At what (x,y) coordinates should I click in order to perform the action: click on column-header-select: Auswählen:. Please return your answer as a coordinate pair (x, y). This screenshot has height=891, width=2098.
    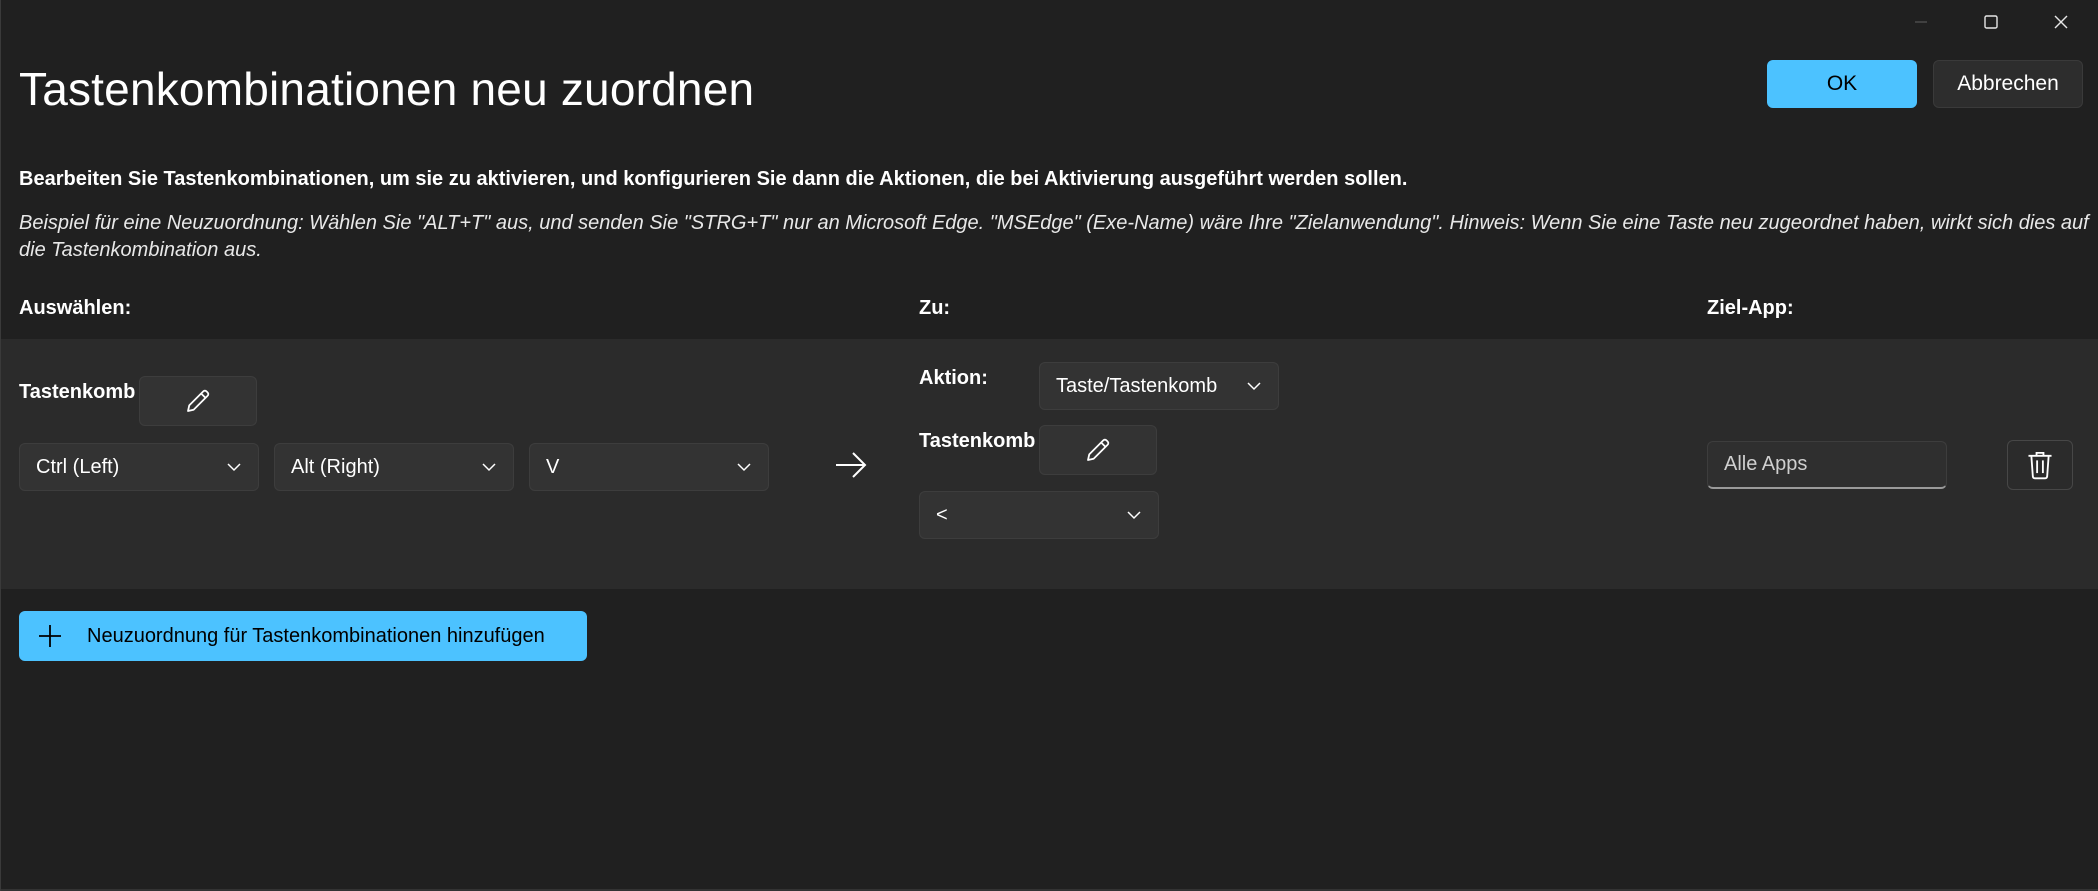
    Looking at the image, I should click on (75, 308).